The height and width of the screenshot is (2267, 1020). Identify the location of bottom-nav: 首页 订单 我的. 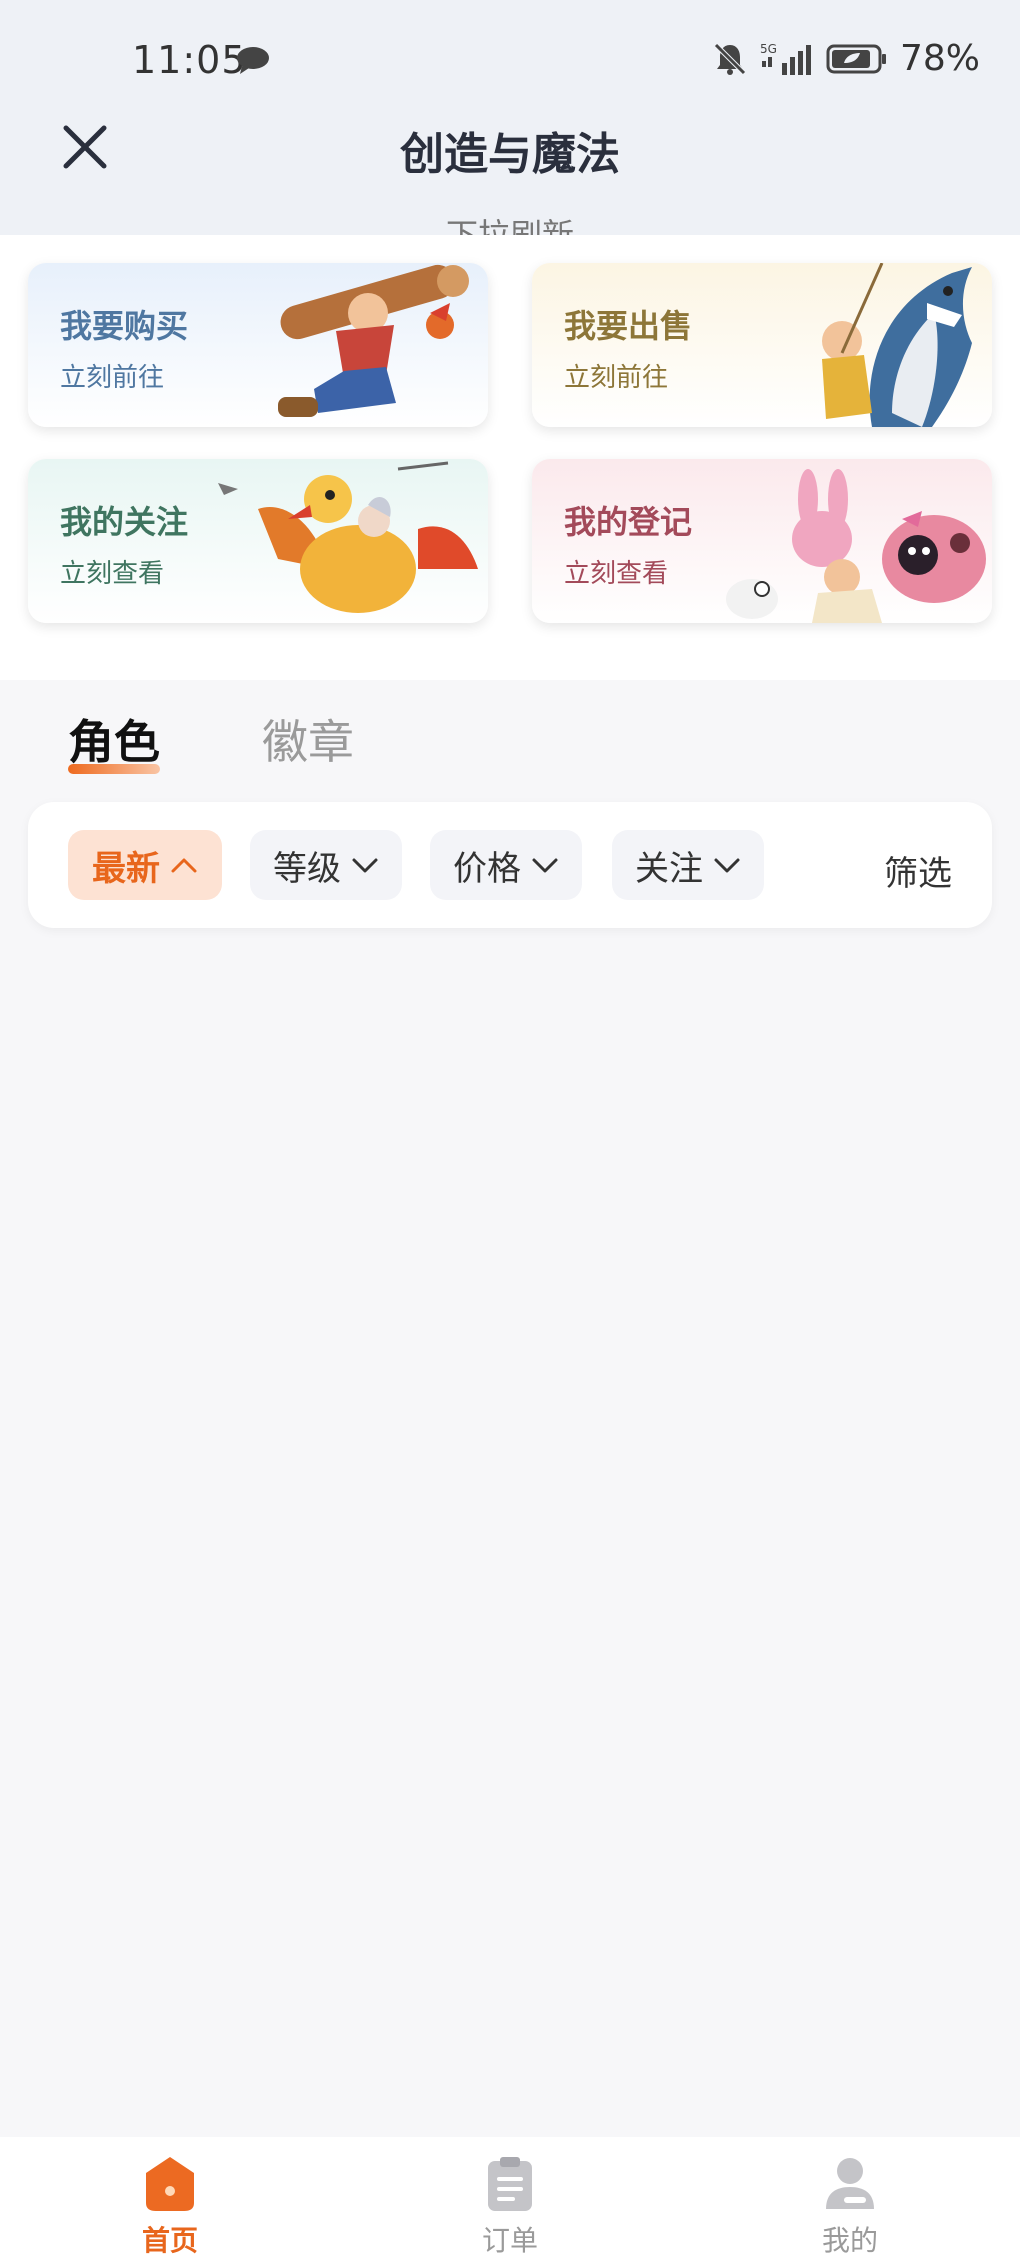
(510, 2202).